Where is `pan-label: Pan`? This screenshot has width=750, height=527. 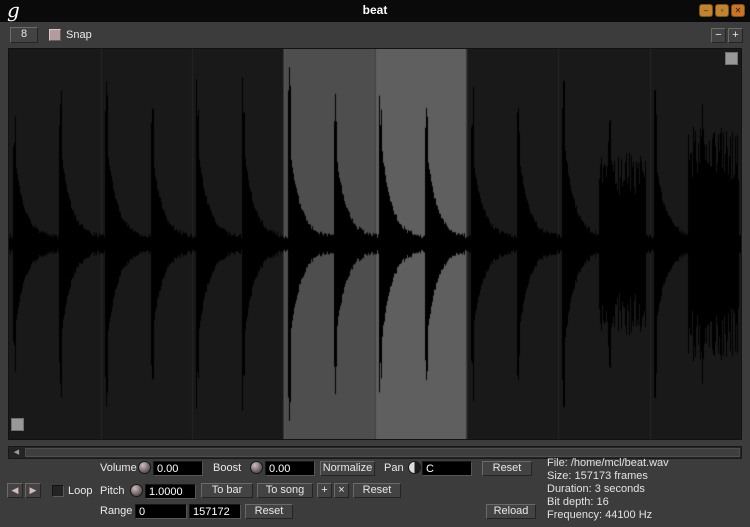
pan-label: Pan is located at coordinates (394, 468).